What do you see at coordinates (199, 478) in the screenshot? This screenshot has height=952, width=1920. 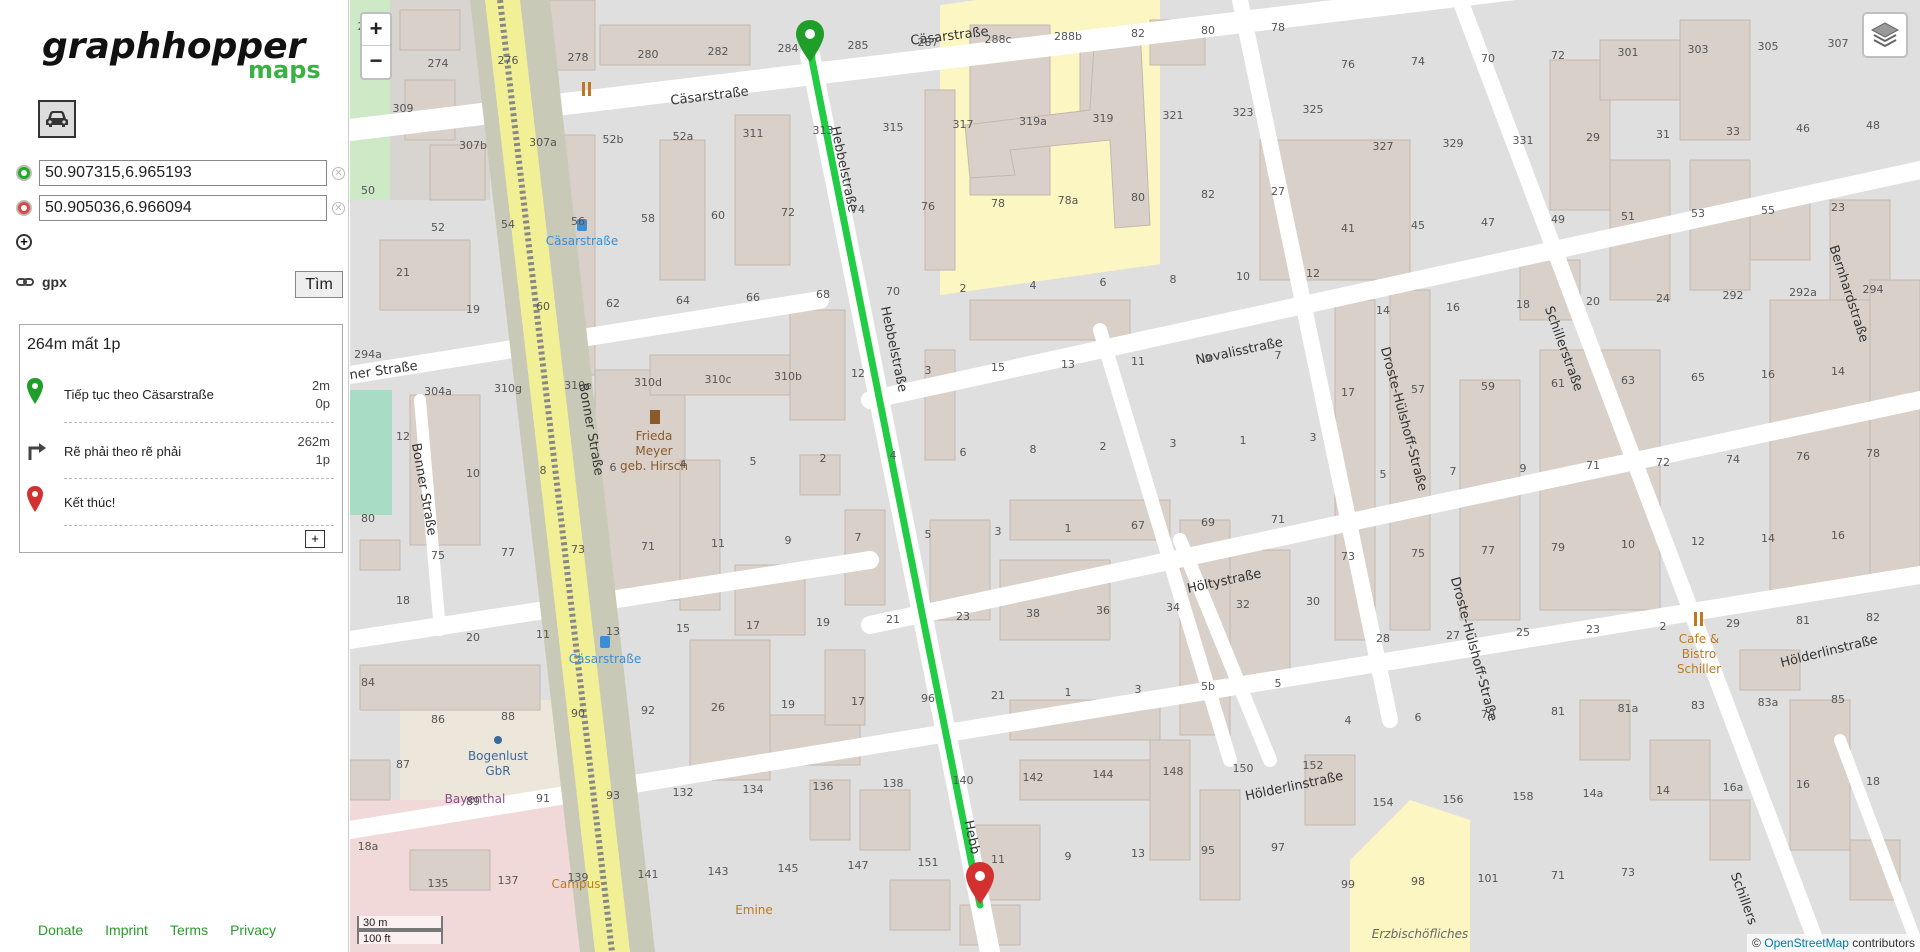 I see `instruction-divider` at bounding box center [199, 478].